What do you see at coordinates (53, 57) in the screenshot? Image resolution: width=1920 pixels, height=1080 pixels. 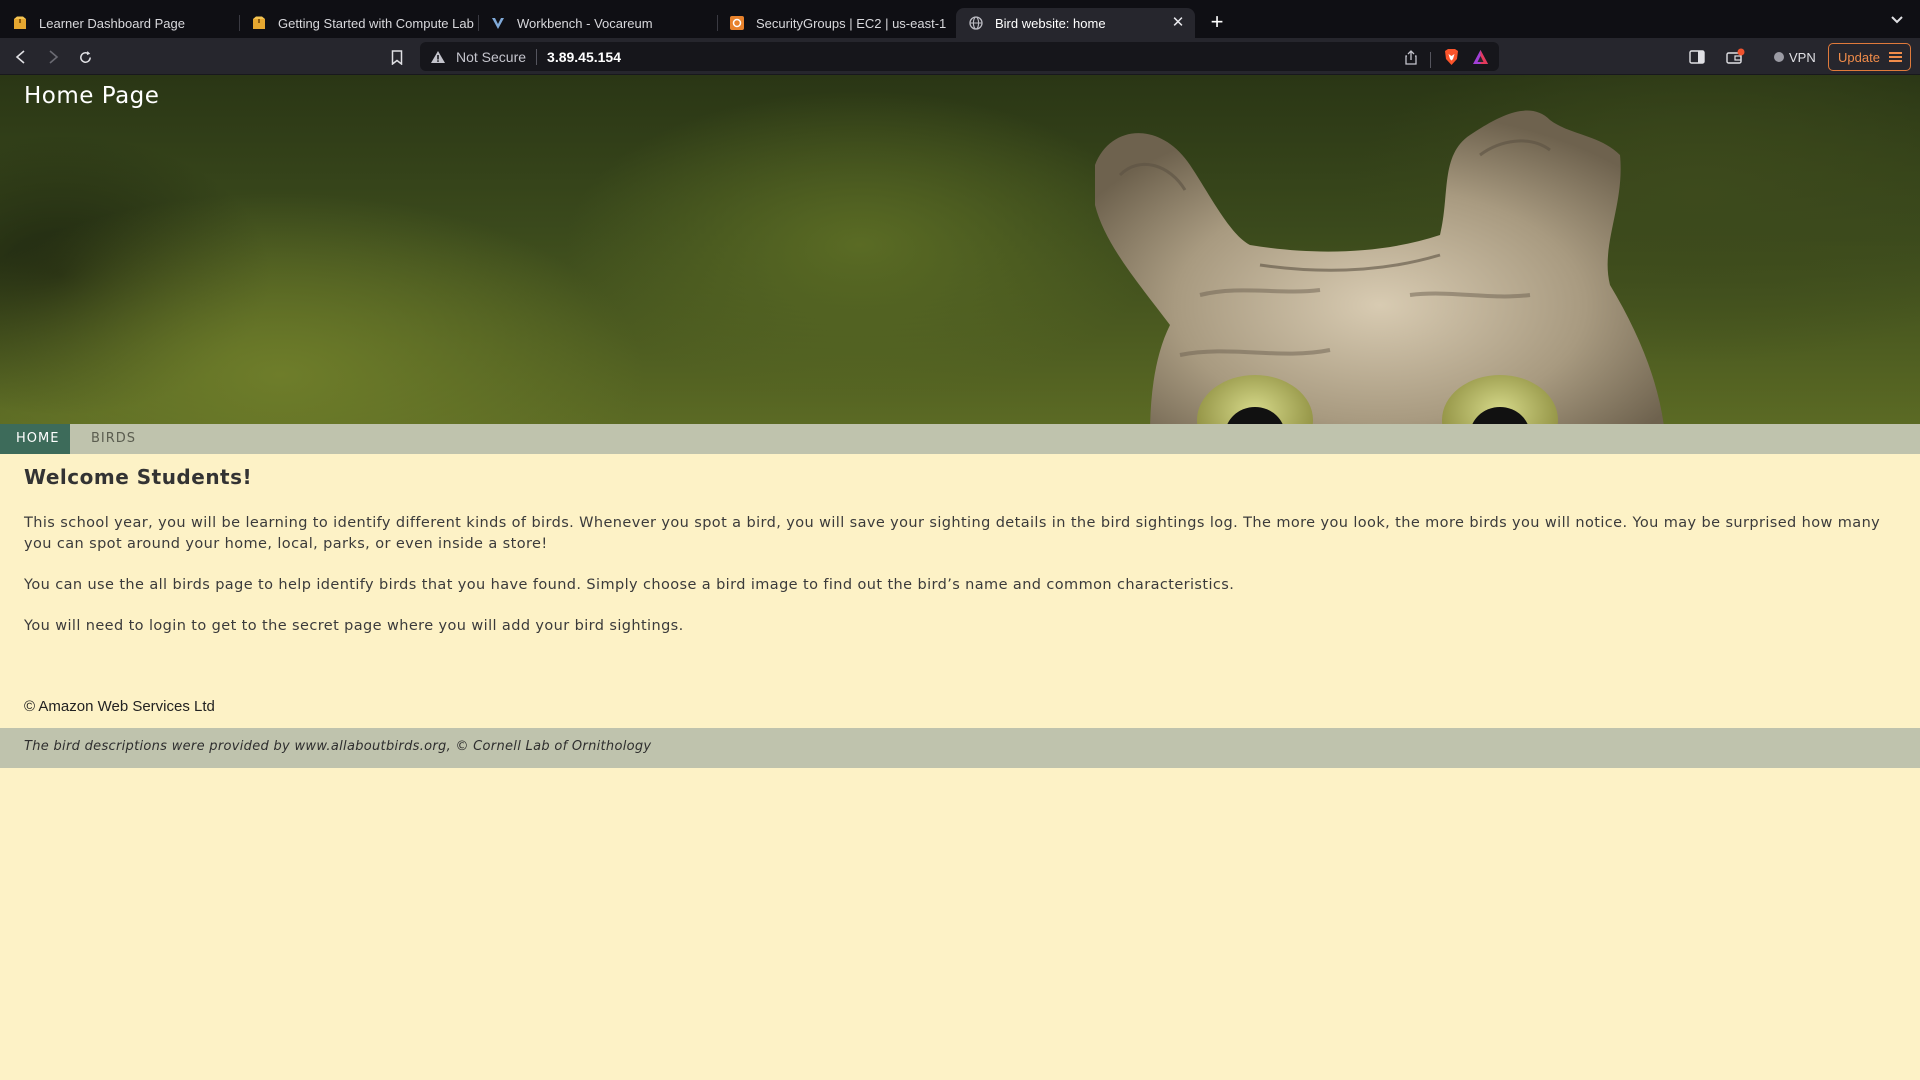 I see `forward-icon` at bounding box center [53, 57].